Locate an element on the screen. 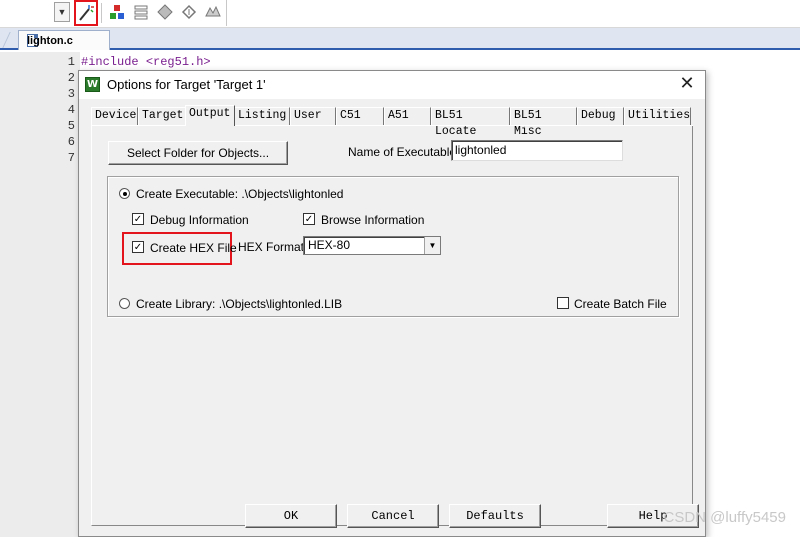  code-line-1: #include <reg51.h> is located at coordinates (146, 62).